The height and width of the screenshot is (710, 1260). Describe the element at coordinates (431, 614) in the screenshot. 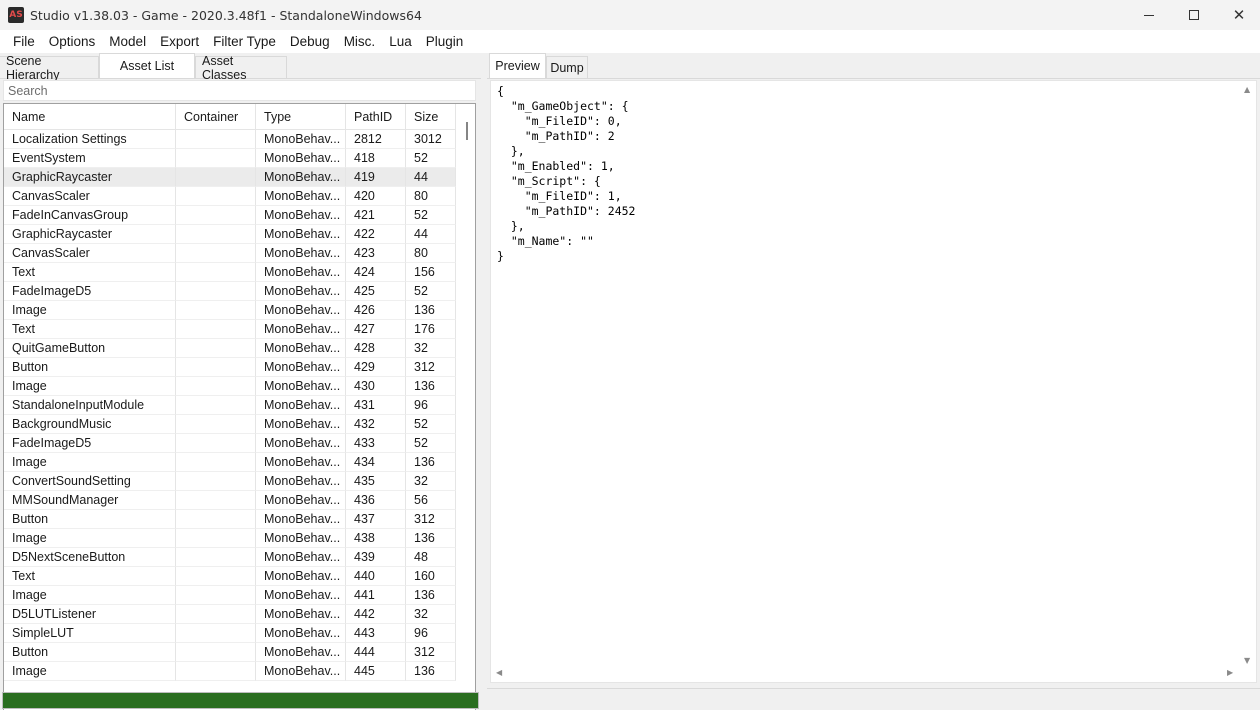

I see `cell-size: 32` at that location.